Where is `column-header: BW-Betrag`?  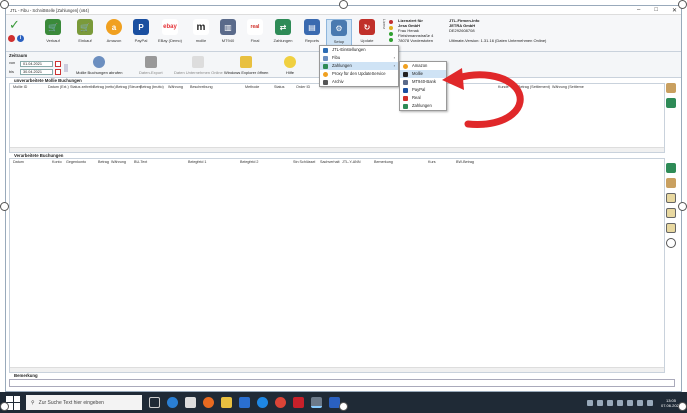 column-header: BW-Betrag is located at coordinates (465, 162).